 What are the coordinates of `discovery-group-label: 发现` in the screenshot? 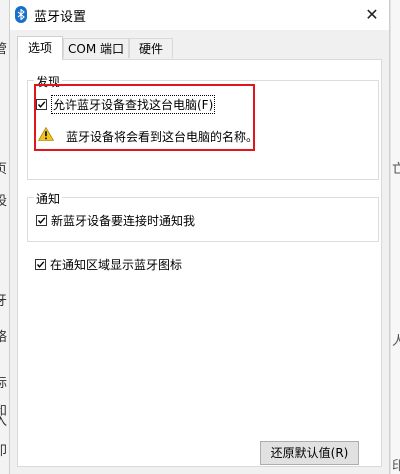 It's located at (48, 81).